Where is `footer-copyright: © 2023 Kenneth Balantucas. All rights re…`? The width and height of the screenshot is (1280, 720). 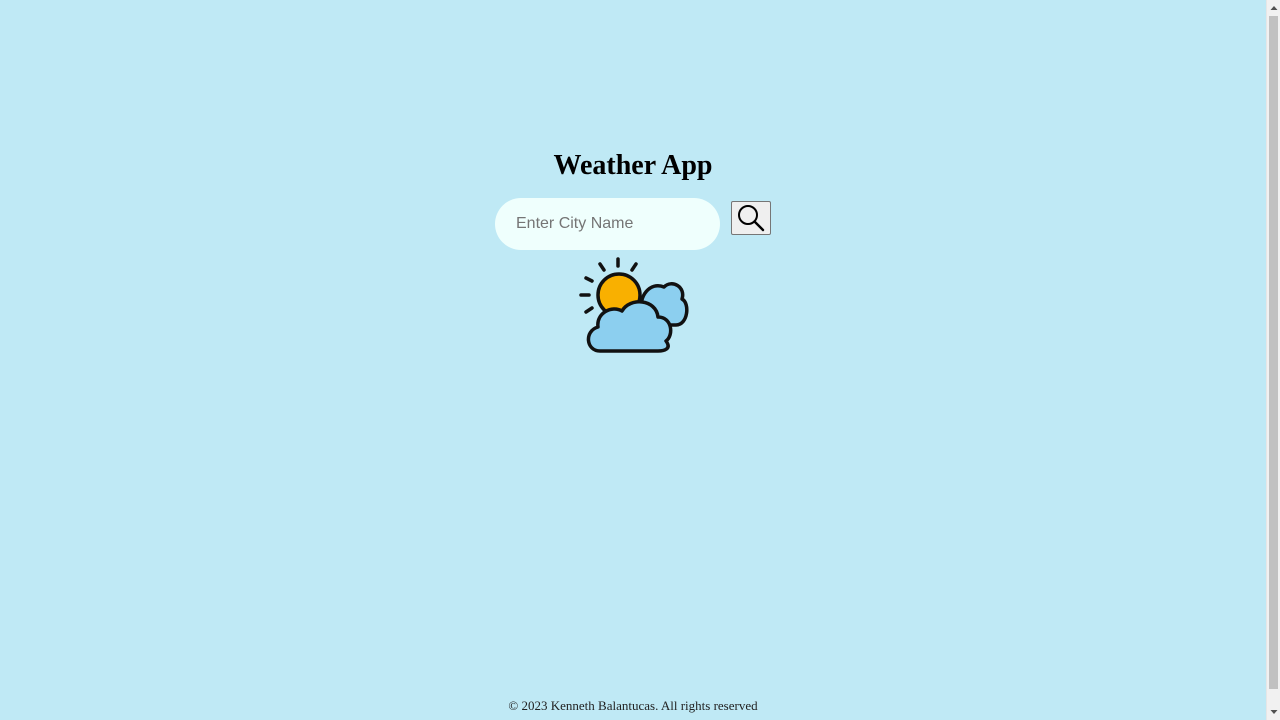
footer-copyright: © 2023 Kenneth Balantucas. All rights re… is located at coordinates (633, 705).